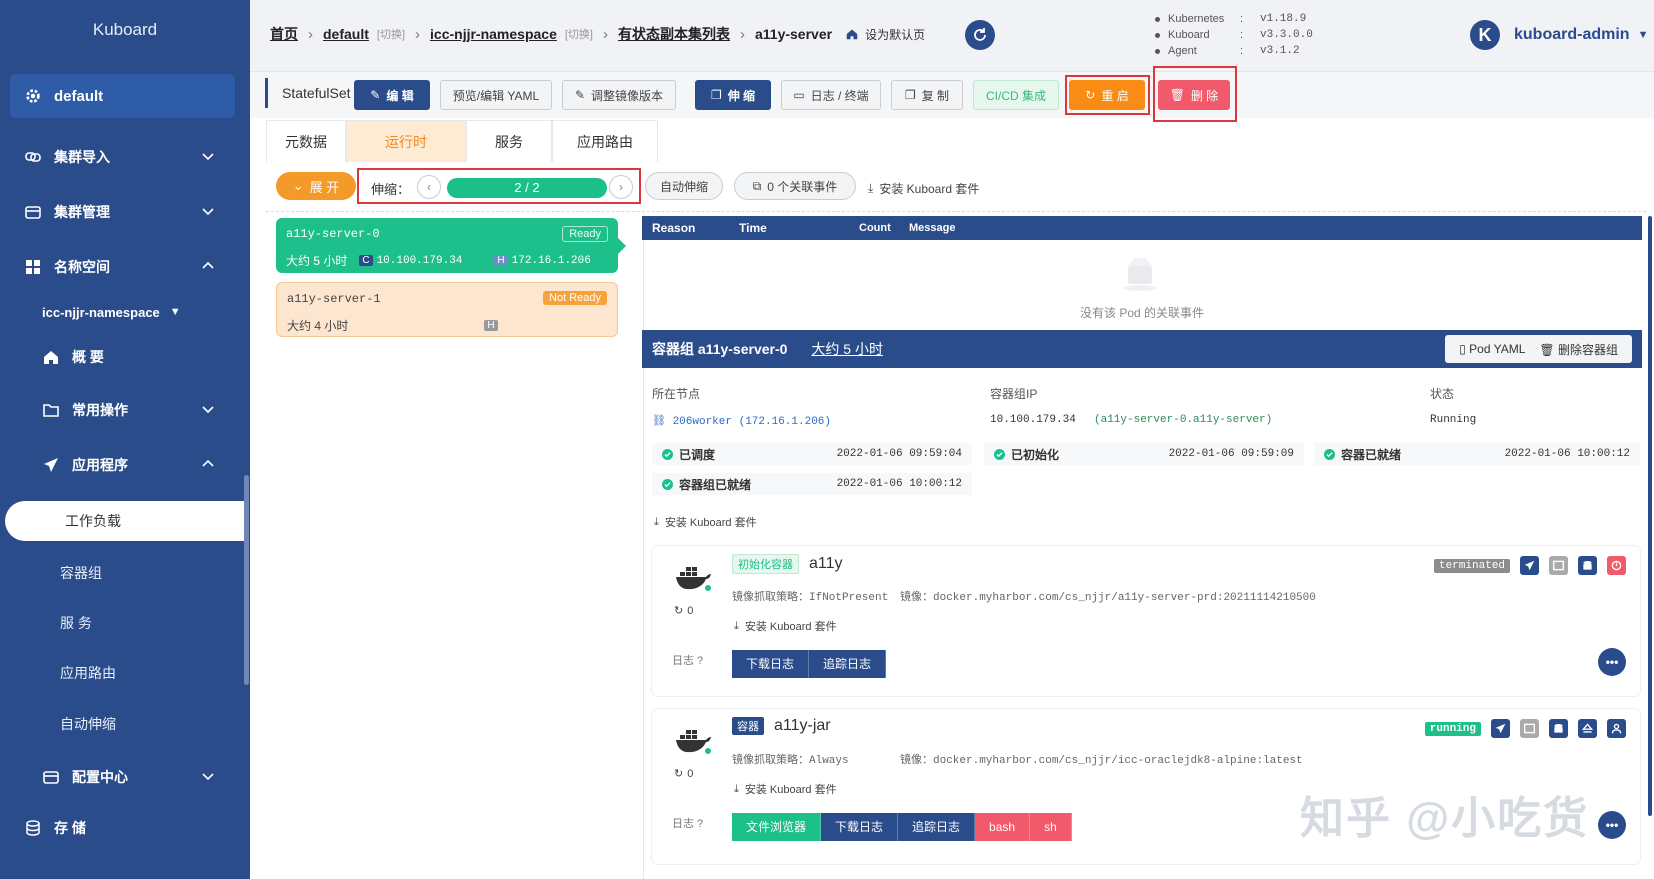  I want to click on scale-button: ❐ 伸 缩, so click(733, 95).